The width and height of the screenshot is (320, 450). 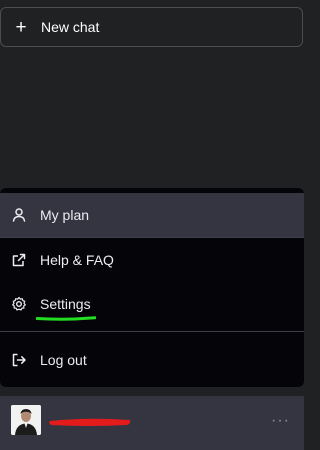 I want to click on menu-item-label: Help & FAQ, so click(x=77, y=260).